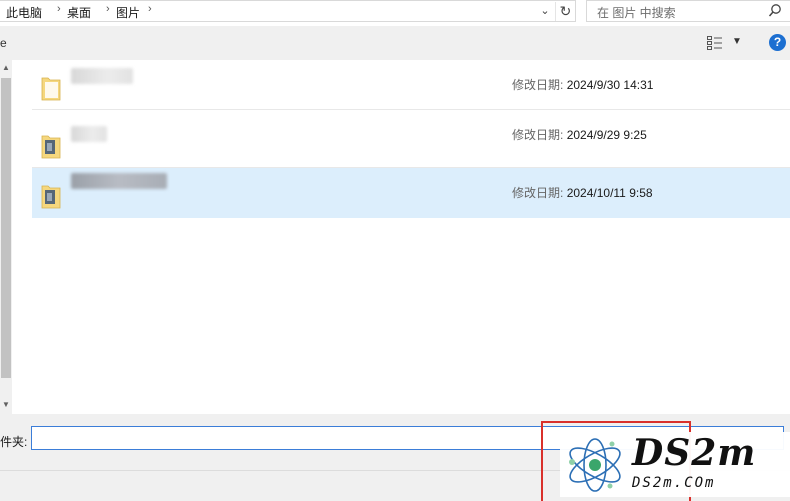  I want to click on watermark-logo: DS2m DS2m.COm, so click(675, 464).